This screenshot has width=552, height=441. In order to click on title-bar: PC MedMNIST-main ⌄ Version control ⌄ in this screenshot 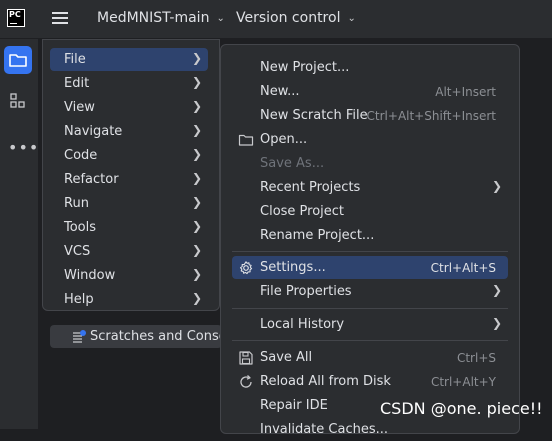, I will do `click(276, 19)`.